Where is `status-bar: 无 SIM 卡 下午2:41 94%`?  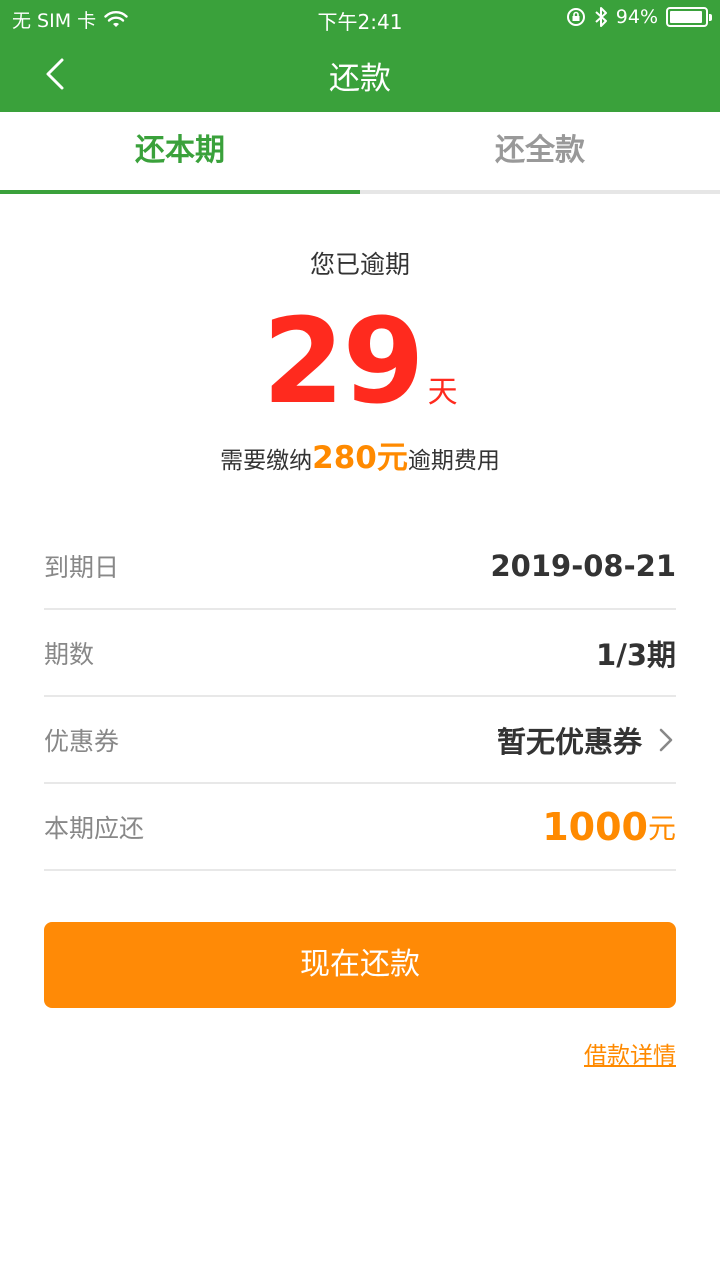 status-bar: 无 SIM 卡 下午2:41 94% is located at coordinates (360, 18).